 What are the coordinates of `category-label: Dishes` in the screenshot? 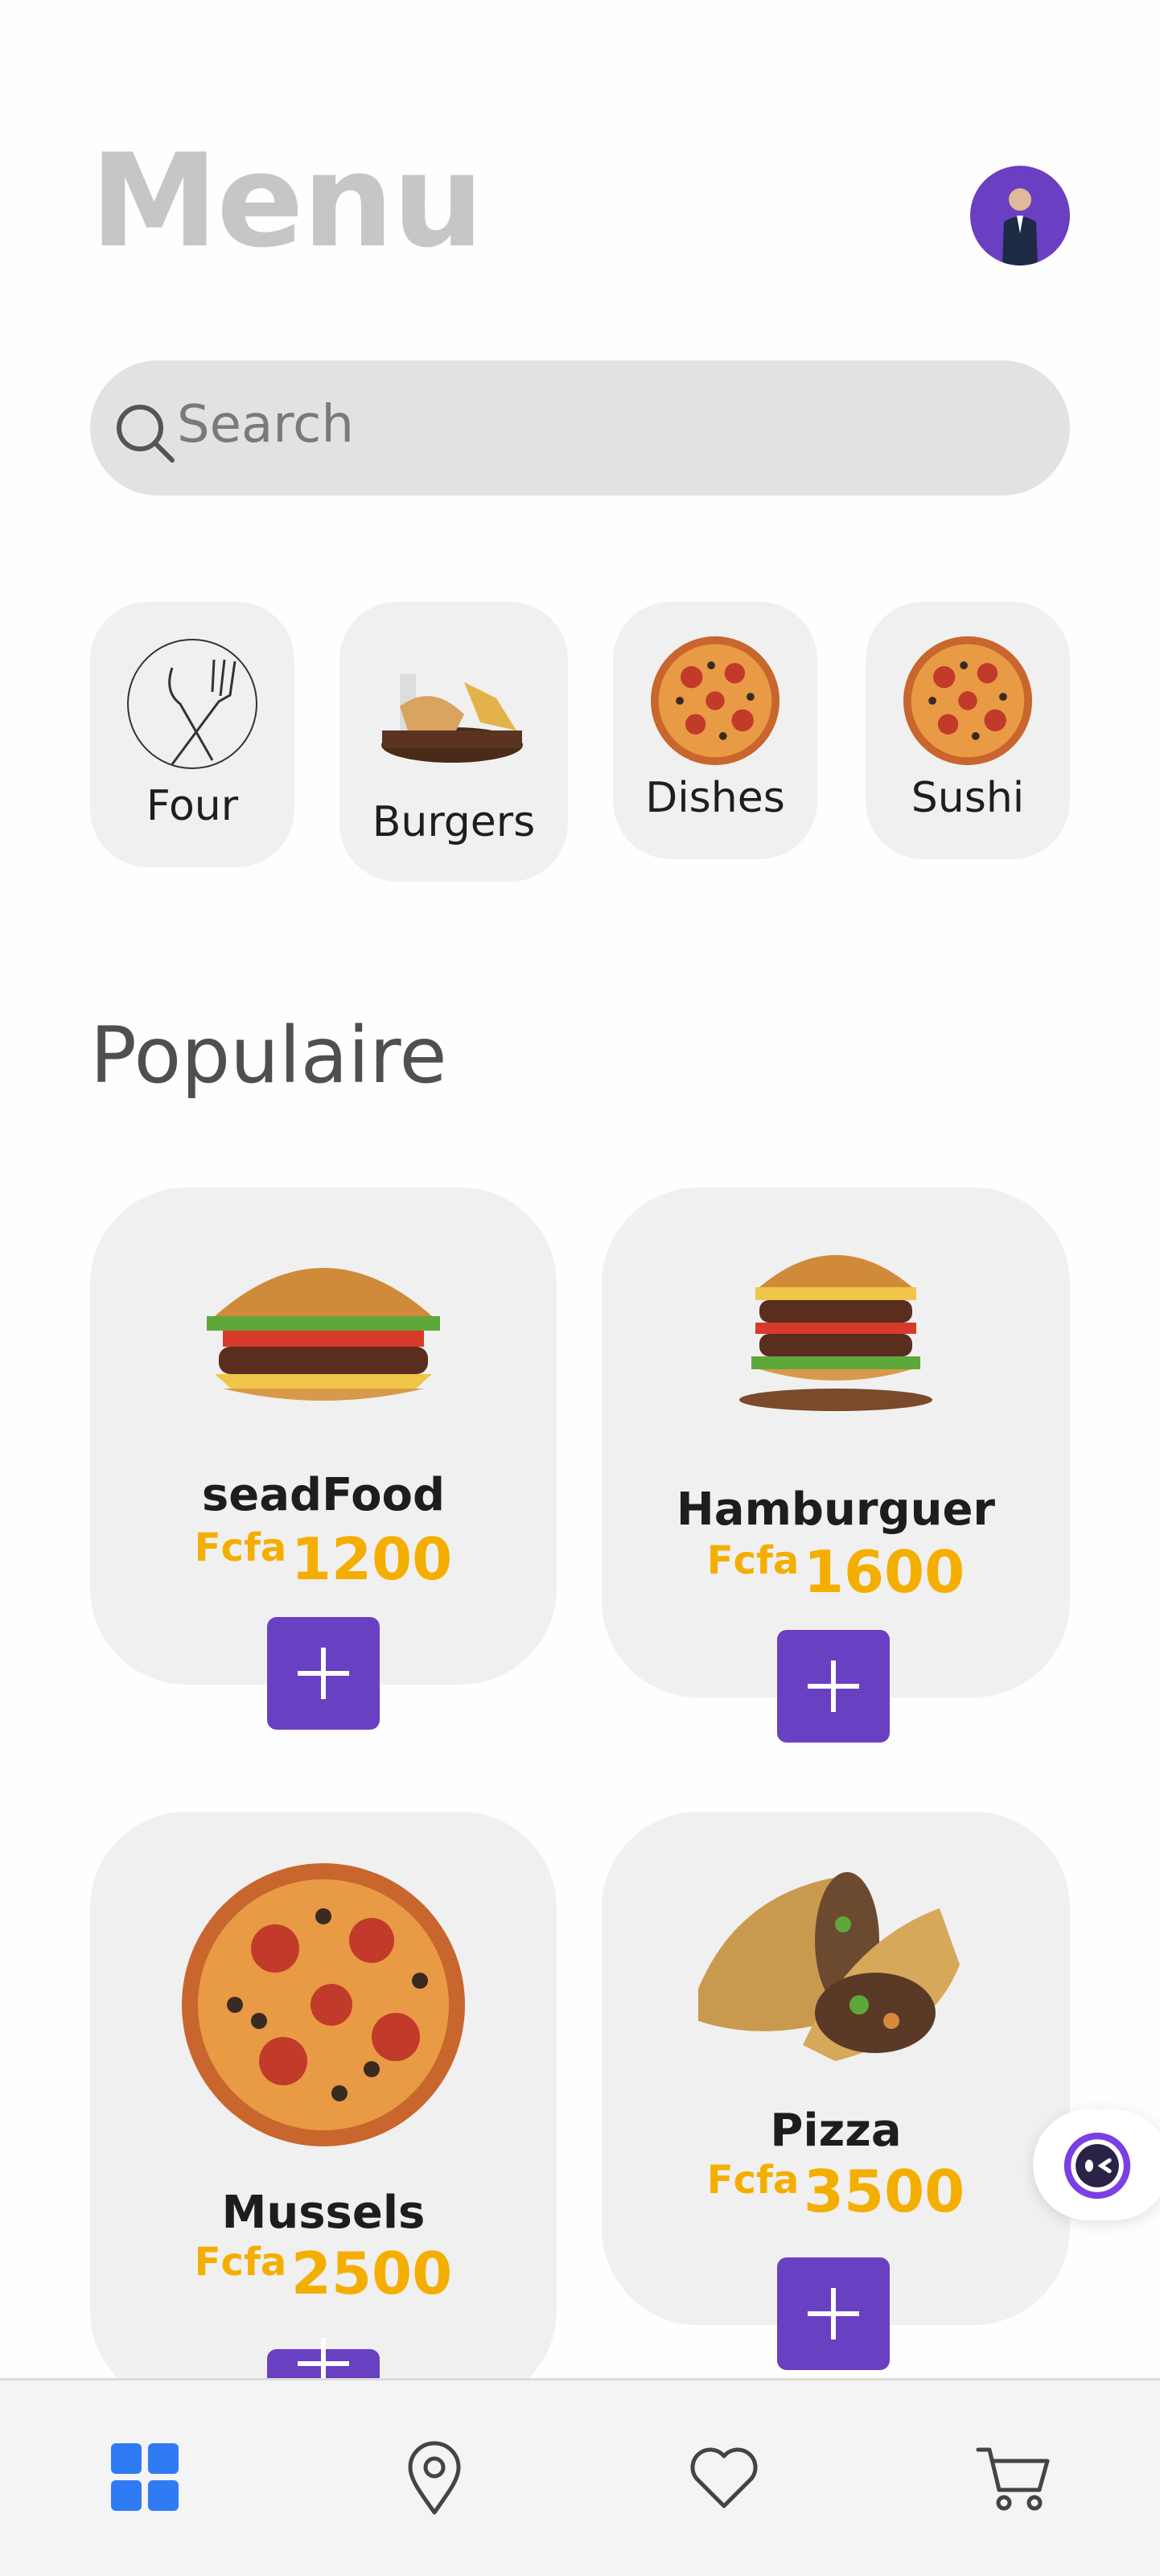 It's located at (715, 798).